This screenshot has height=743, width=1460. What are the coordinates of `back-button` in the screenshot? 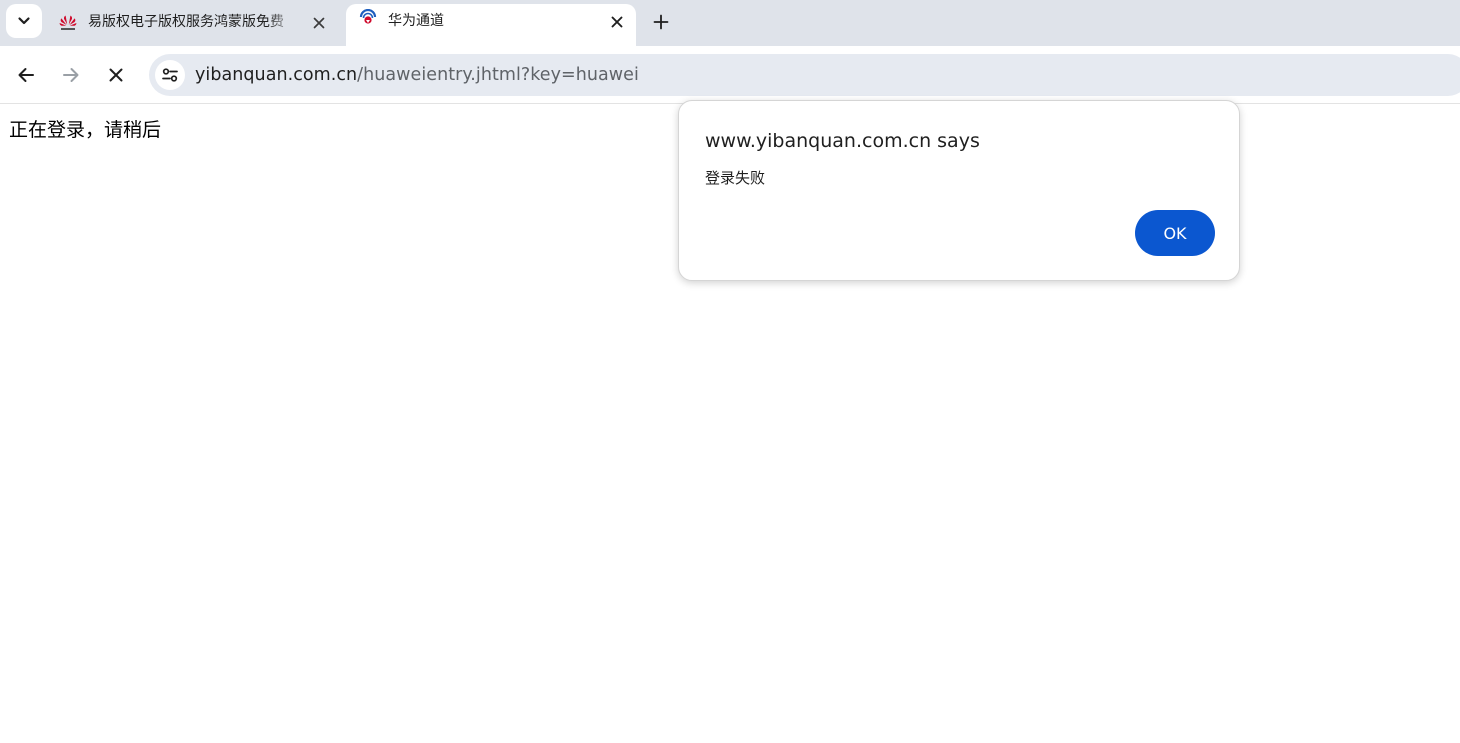 It's located at (26, 75).